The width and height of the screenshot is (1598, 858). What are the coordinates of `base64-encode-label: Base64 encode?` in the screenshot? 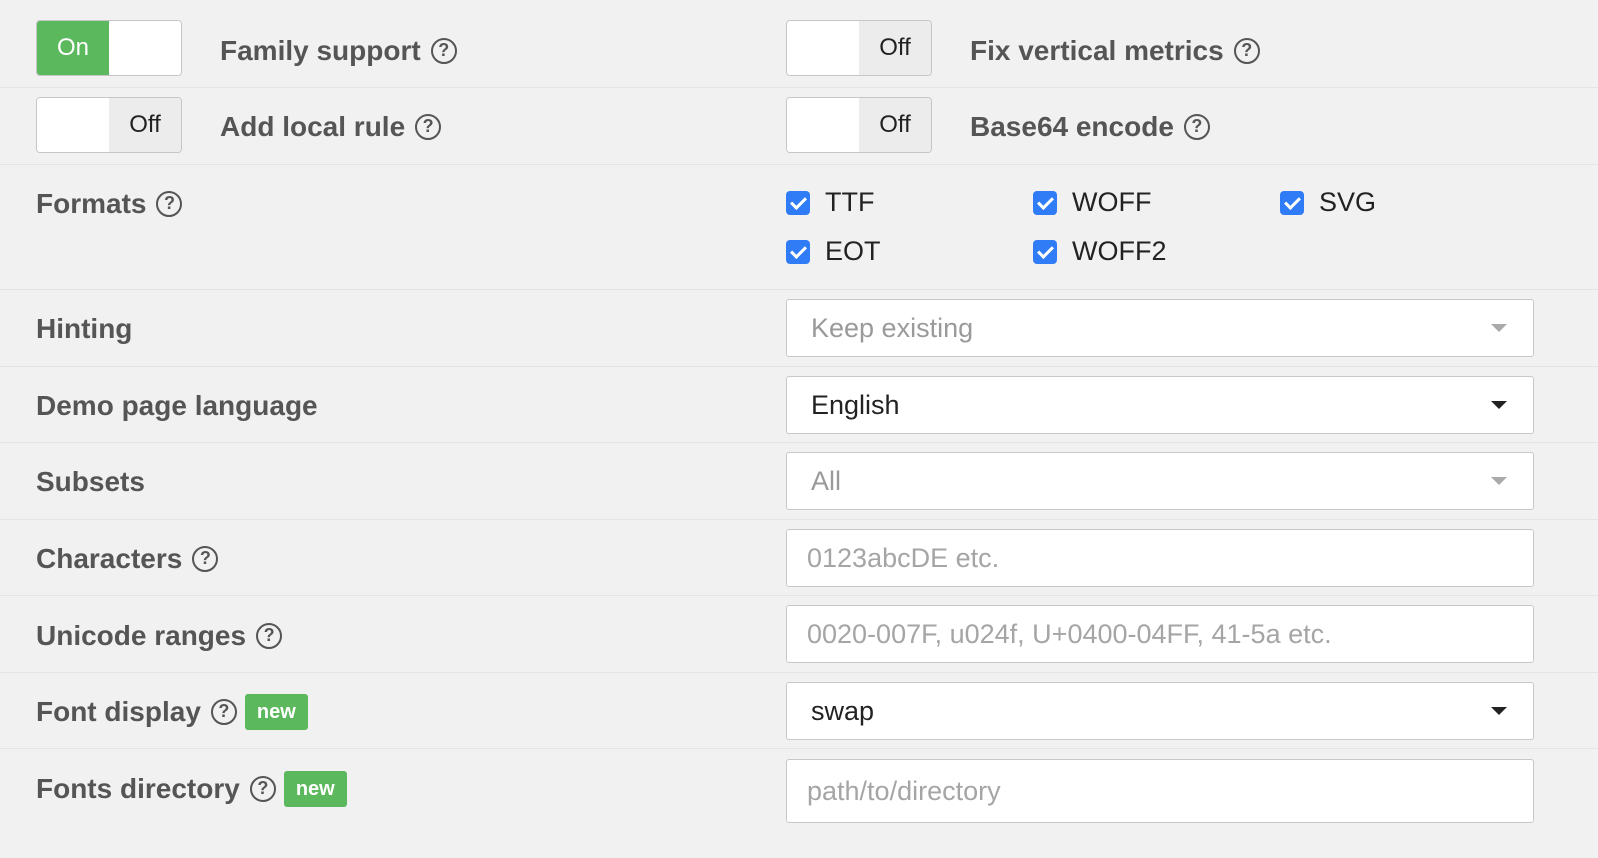 It's located at (1090, 127).